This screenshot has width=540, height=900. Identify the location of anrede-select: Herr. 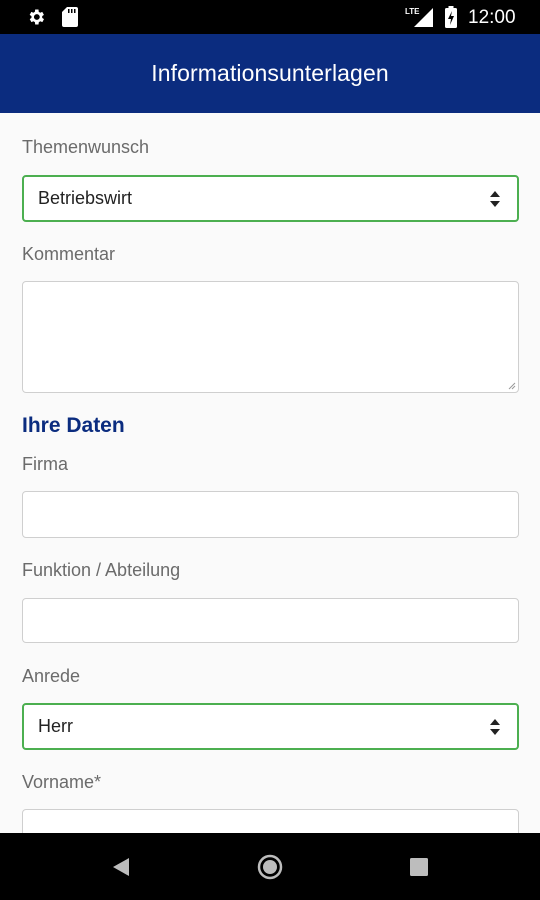
(270, 726).